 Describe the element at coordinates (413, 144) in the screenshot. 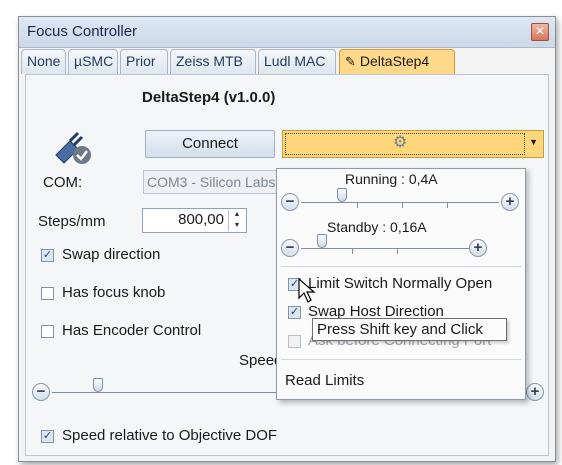

I see `settings-dropdown: ⚙ ▼` at that location.